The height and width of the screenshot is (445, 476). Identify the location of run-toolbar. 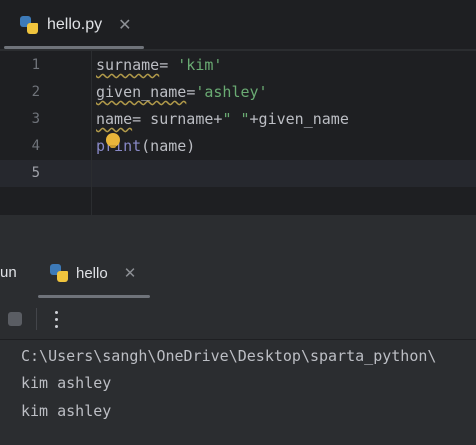
(238, 319).